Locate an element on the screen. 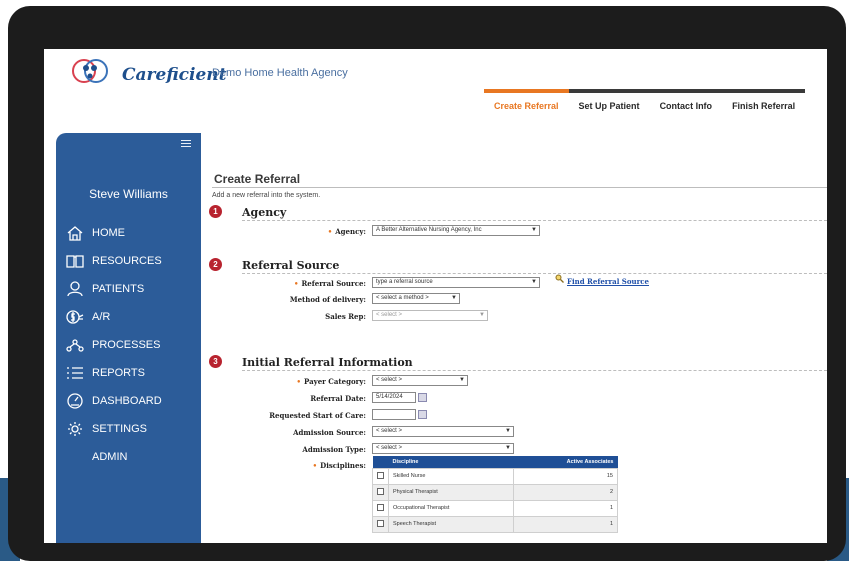 The width and height of the screenshot is (849, 561). brand-name: Careficient is located at coordinates (174, 75).